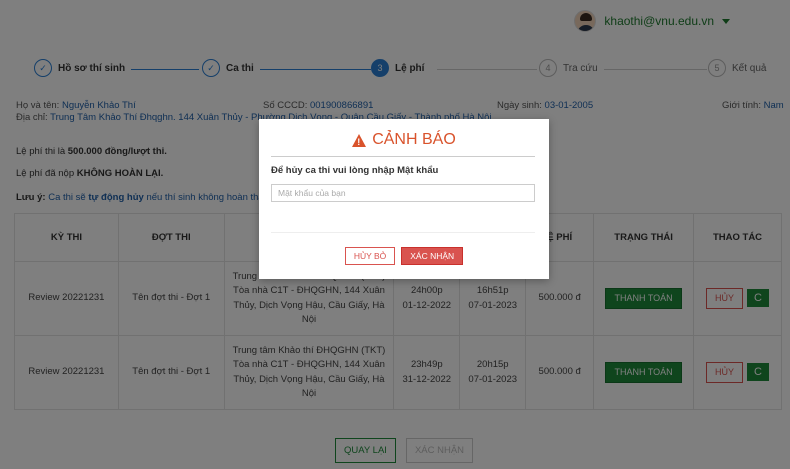 Image resolution: width=790 pixels, height=469 pixels. What do you see at coordinates (359, 140) in the screenshot?
I see `warning-icon: !` at bounding box center [359, 140].